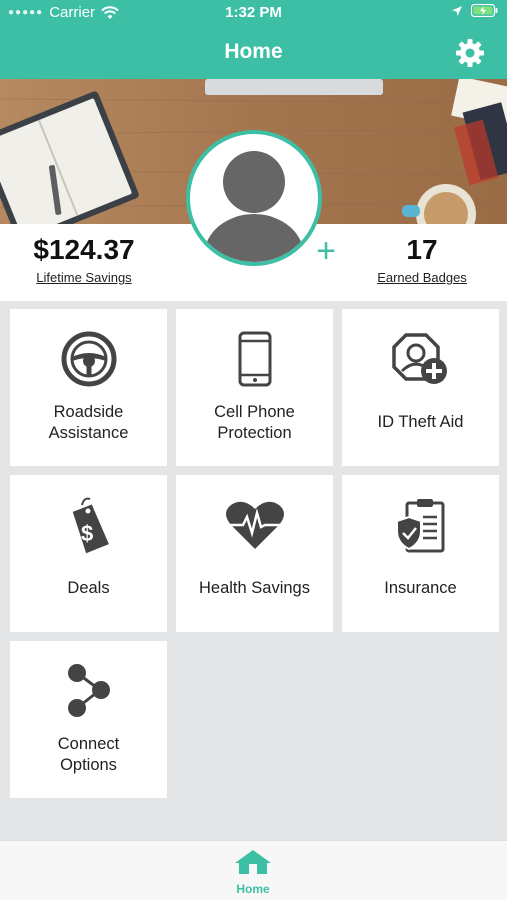  I want to click on tile-label-line1: Insurance, so click(420, 588).